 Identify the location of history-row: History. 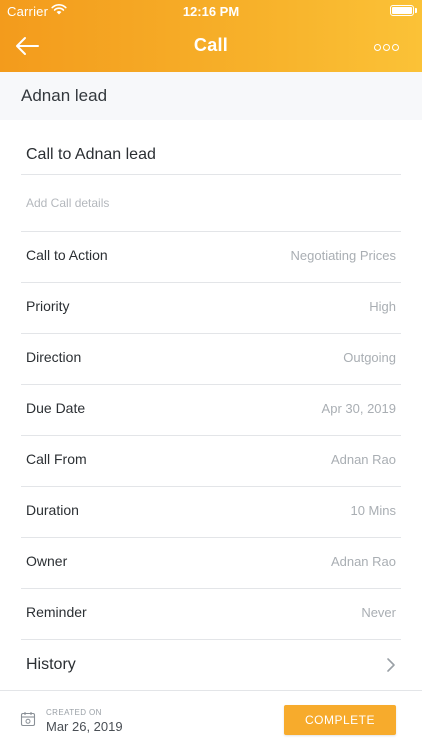
(211, 664).